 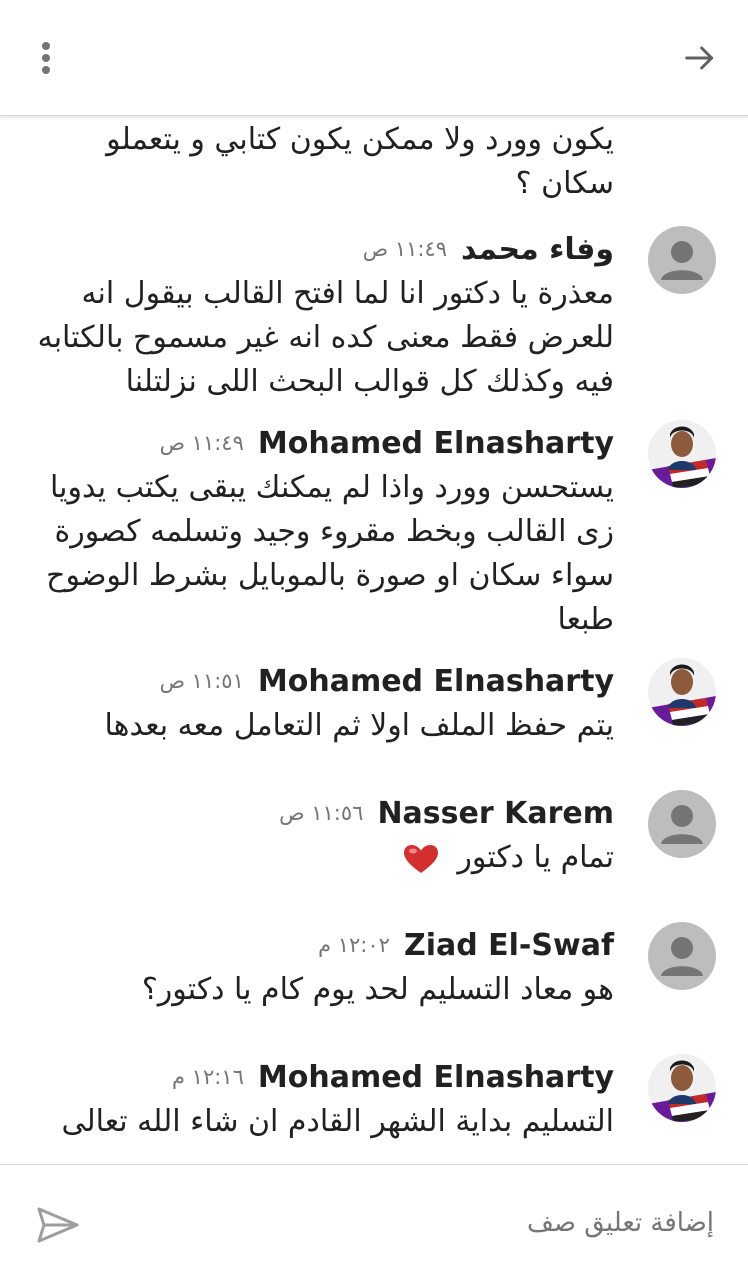 I want to click on comment-author: Ziad El-Swaf, so click(x=509, y=945).